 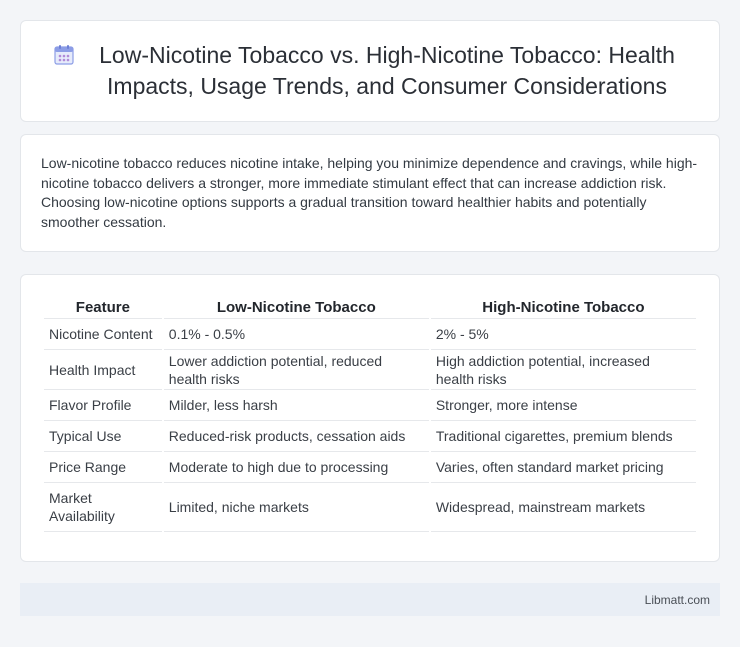 I want to click on low-nicotine-cell: 0.1% - 0.5%, so click(x=296, y=334).